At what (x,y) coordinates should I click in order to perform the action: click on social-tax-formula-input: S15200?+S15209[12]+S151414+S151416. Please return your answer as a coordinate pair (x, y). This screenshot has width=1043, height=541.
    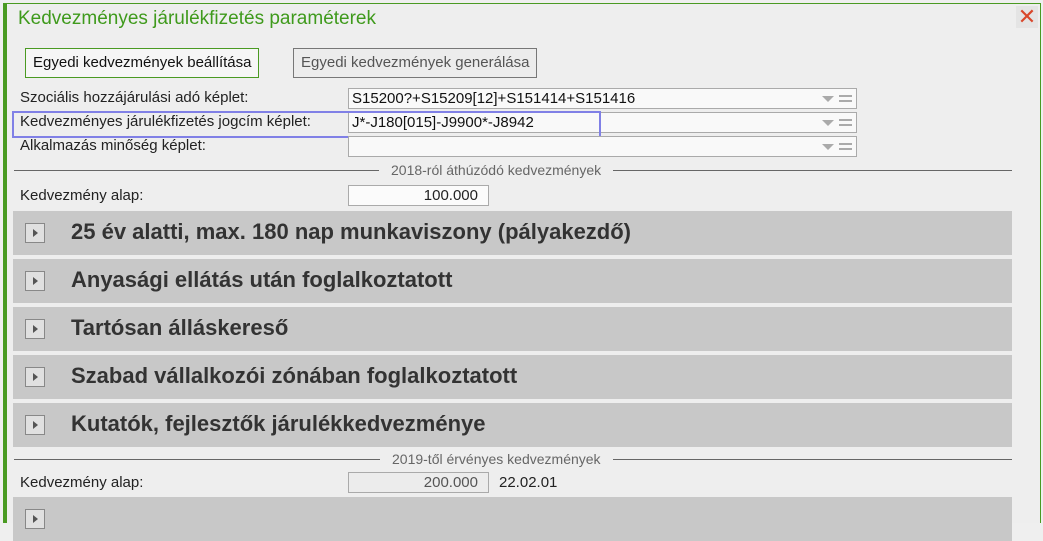
    Looking at the image, I should click on (602, 98).